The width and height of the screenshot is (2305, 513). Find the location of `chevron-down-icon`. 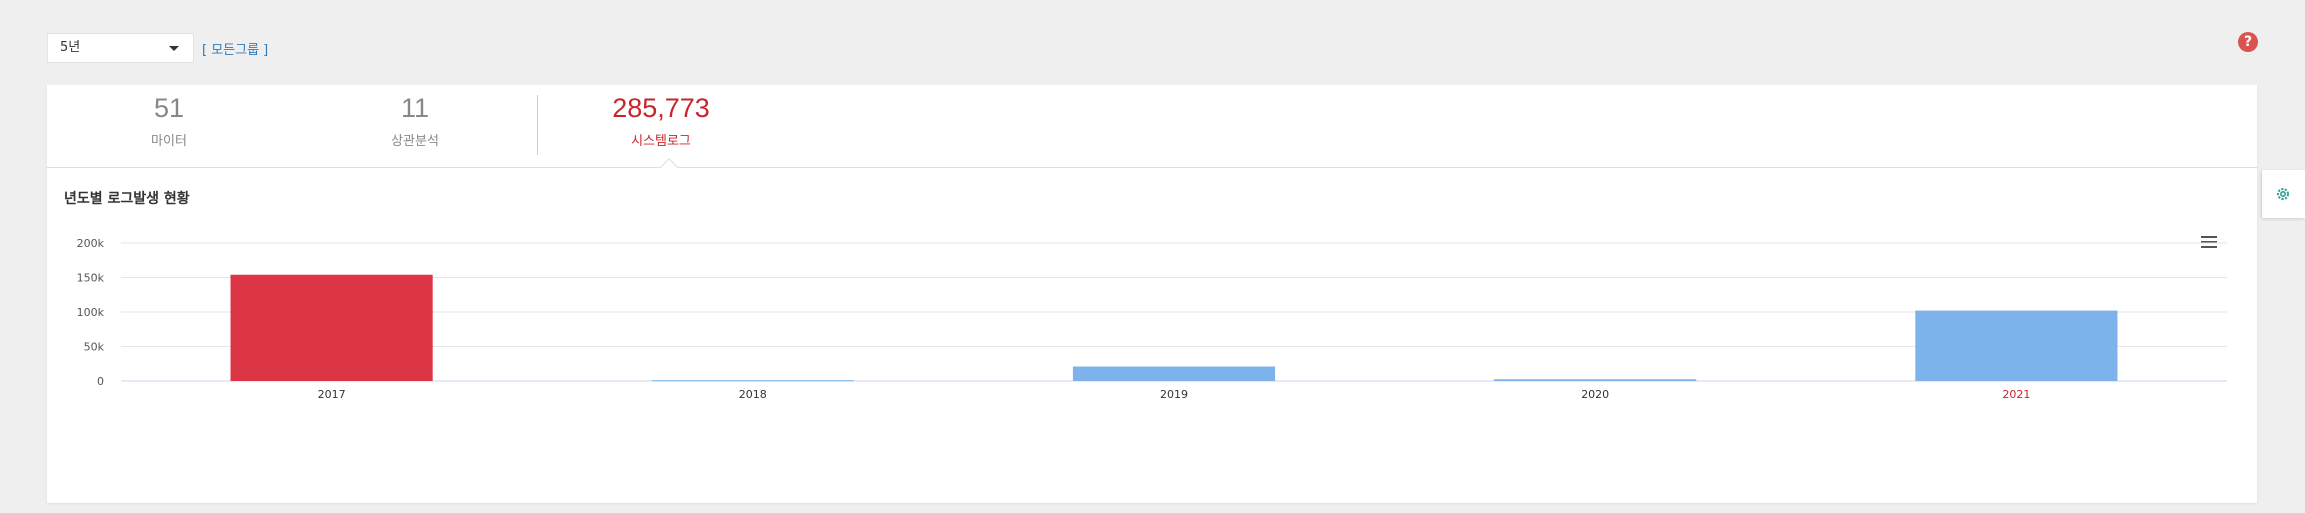

chevron-down-icon is located at coordinates (174, 48).